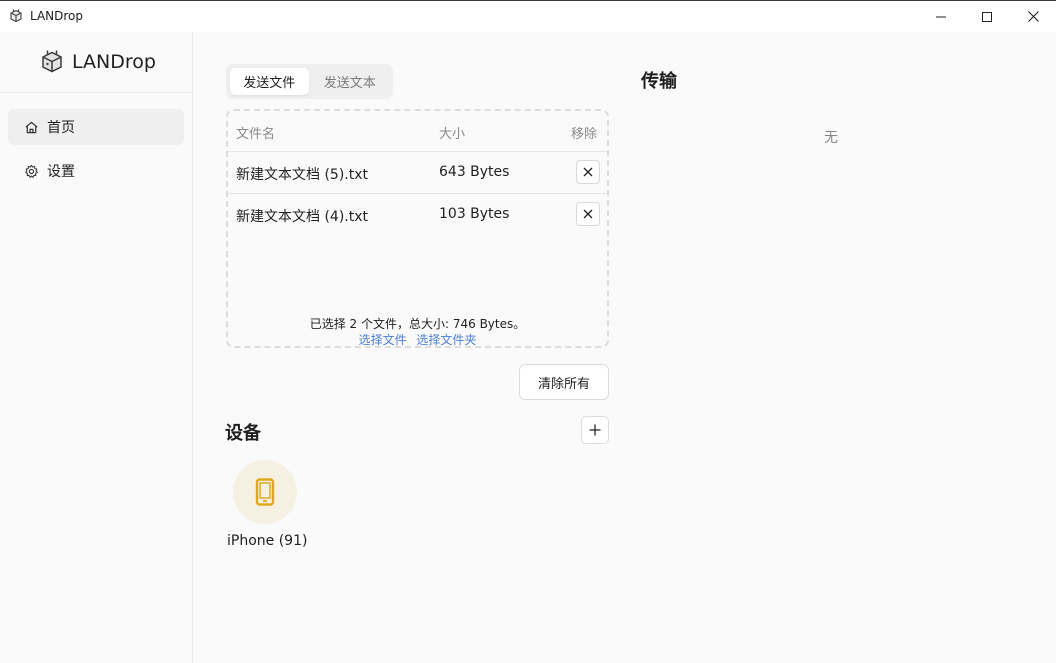 The height and width of the screenshot is (663, 1056). Describe the element at coordinates (584, 134) in the screenshot. I see `column-header-remove: 移除` at that location.